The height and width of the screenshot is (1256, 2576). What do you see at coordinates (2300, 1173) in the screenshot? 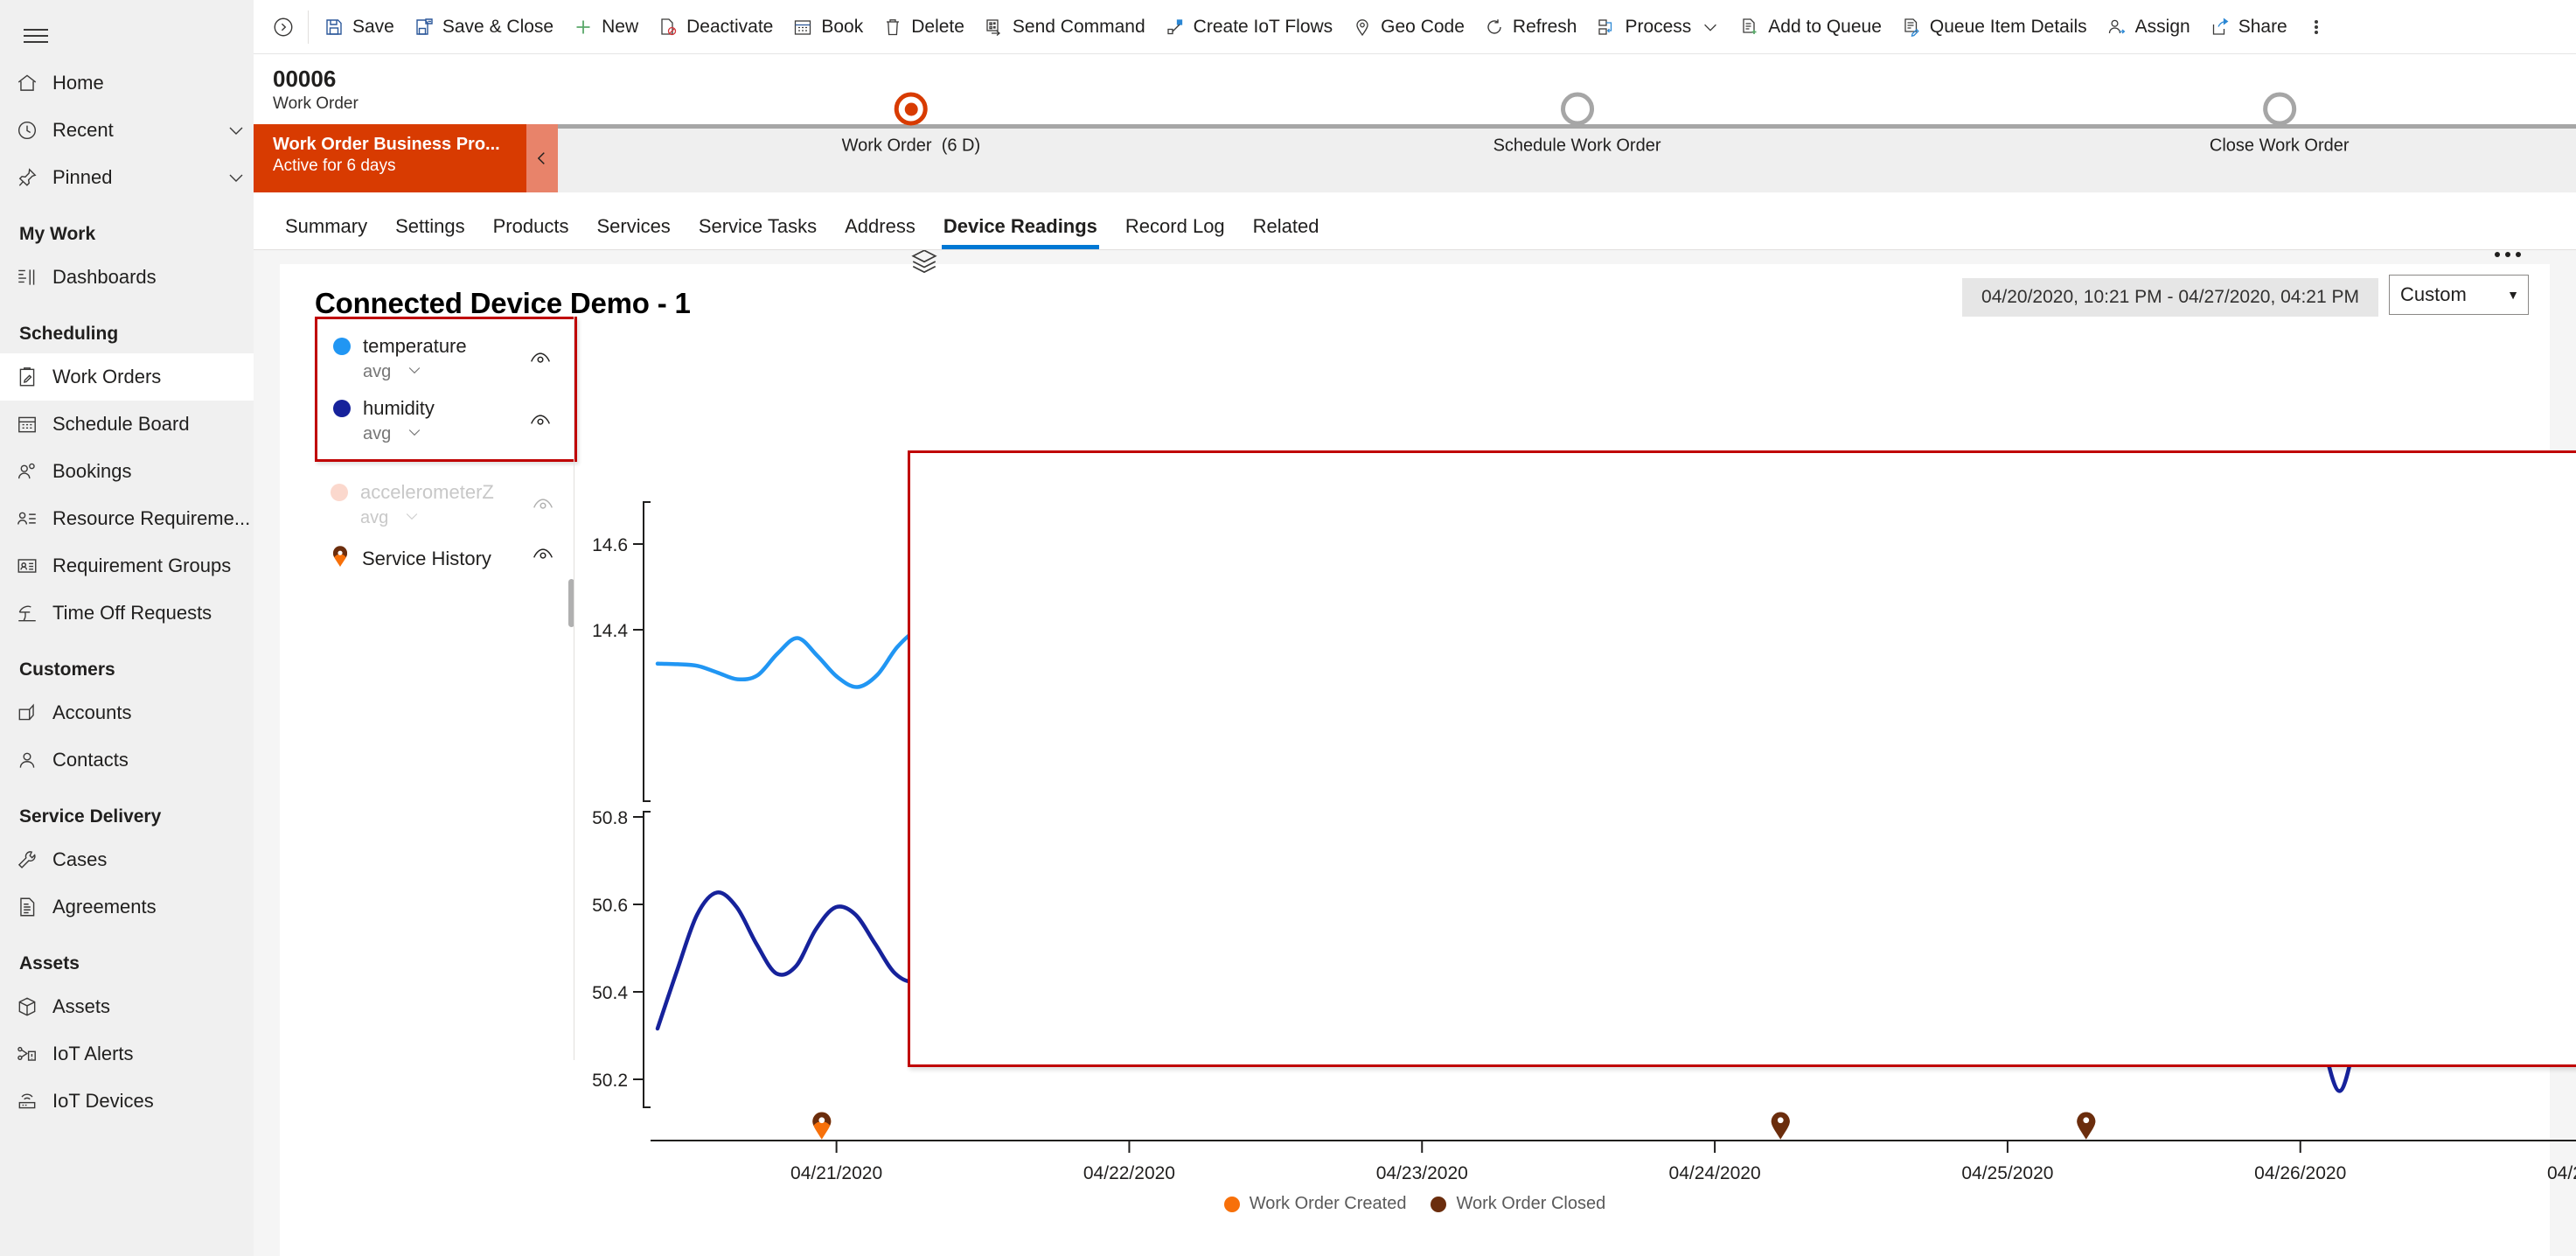
I see `x-tick-label: 04/26/2020` at bounding box center [2300, 1173].